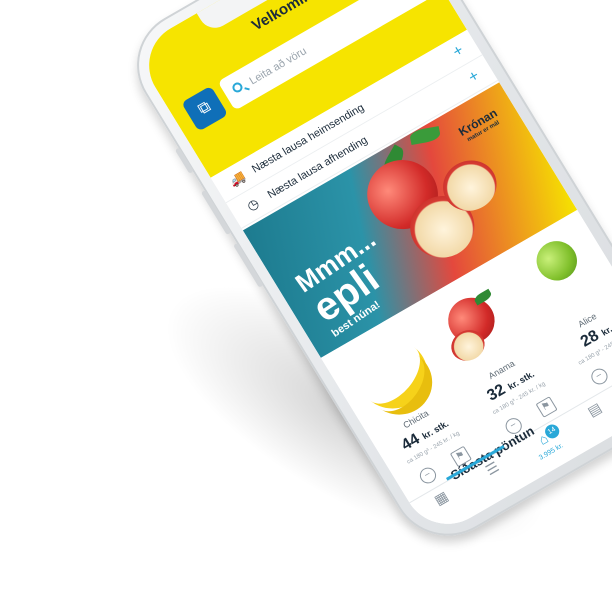  Describe the element at coordinates (237, 87) in the screenshot. I see `search-icon` at that location.